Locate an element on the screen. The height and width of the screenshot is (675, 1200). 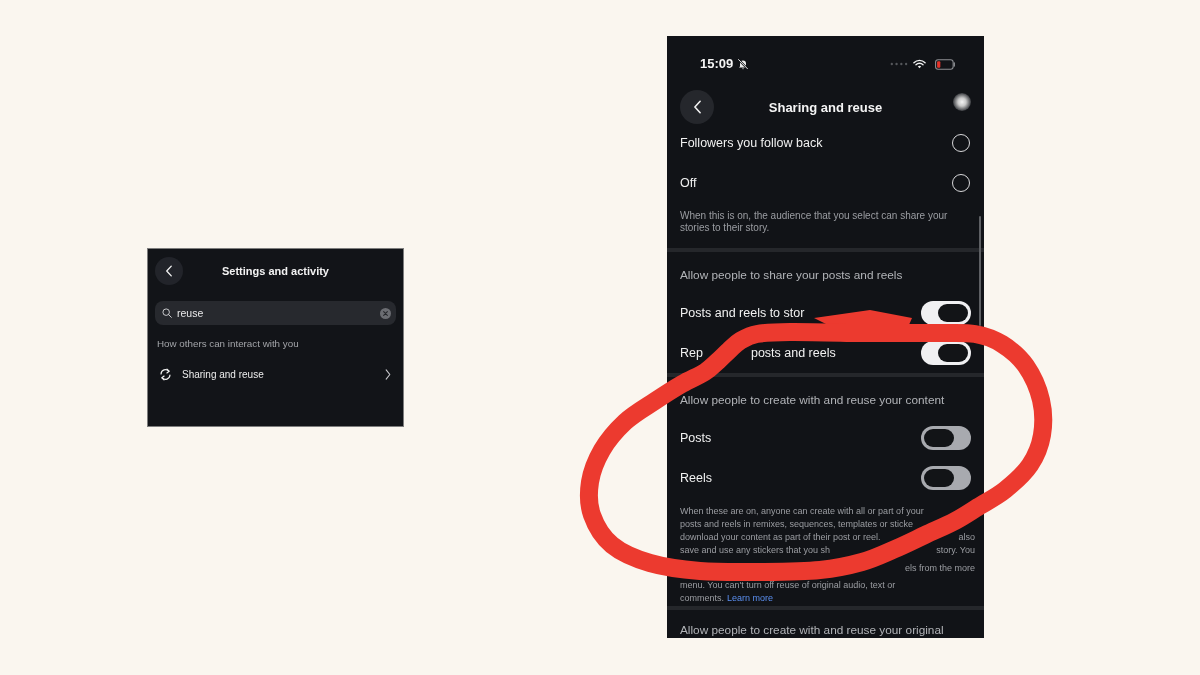
signal-dots-icon is located at coordinates (899, 64).